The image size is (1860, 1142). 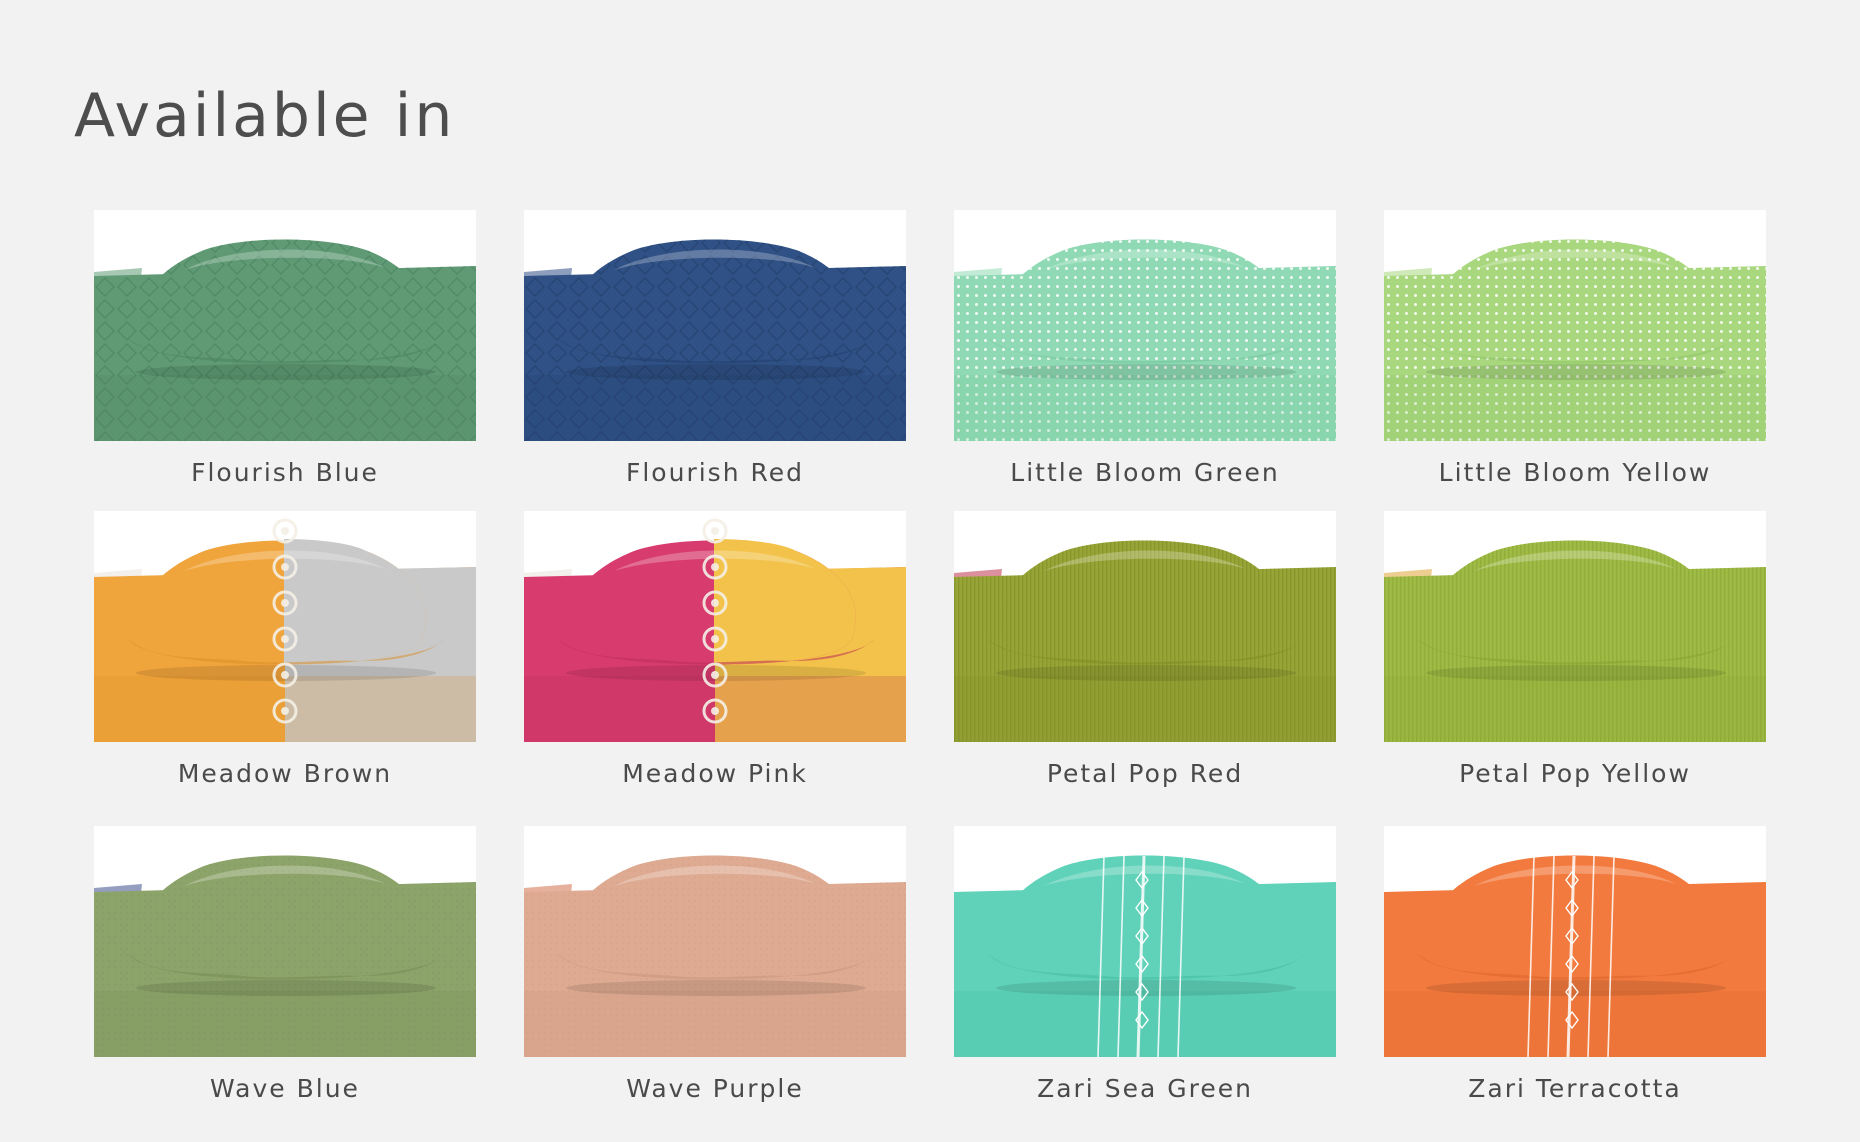 What do you see at coordinates (1575, 1088) in the screenshot?
I see `swatch-label: Zari Terracotta` at bounding box center [1575, 1088].